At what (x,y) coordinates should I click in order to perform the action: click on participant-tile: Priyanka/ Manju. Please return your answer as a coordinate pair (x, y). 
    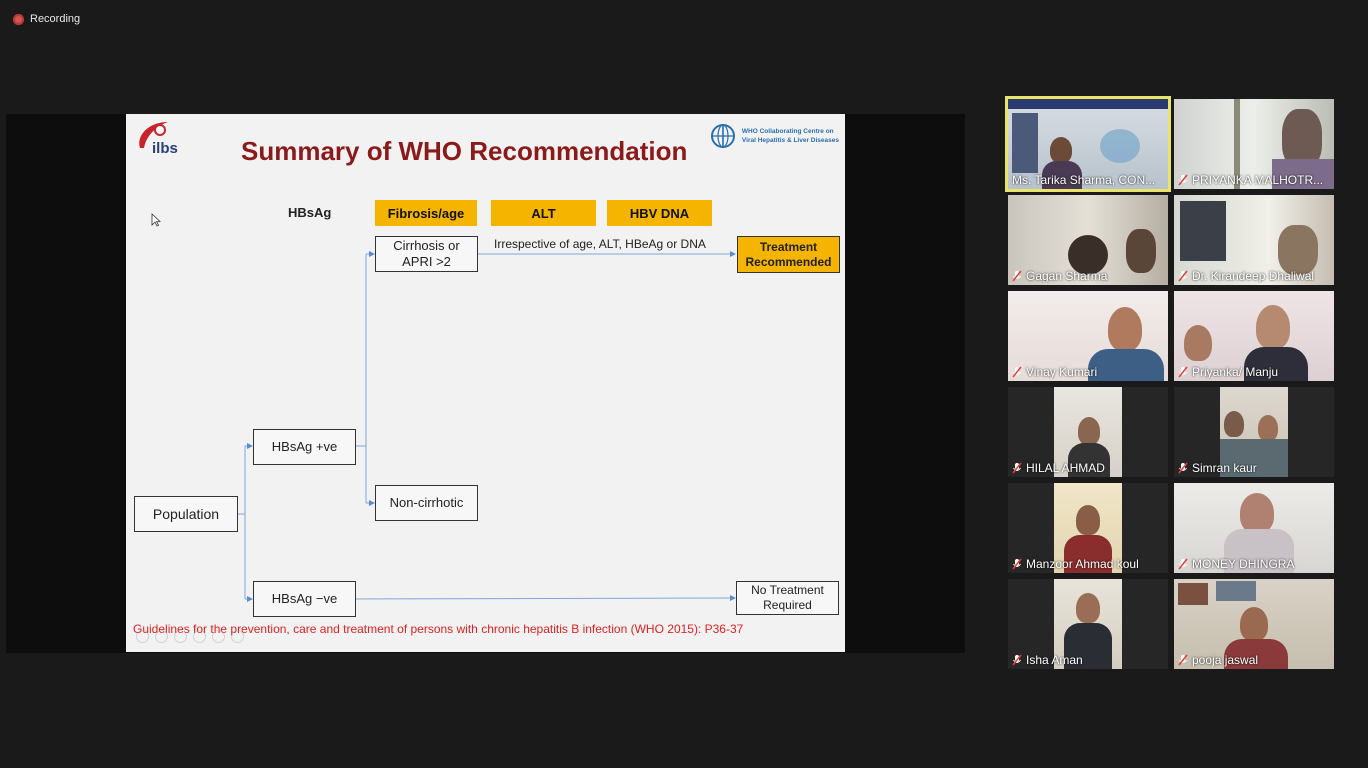
    Looking at the image, I should click on (1254, 336).